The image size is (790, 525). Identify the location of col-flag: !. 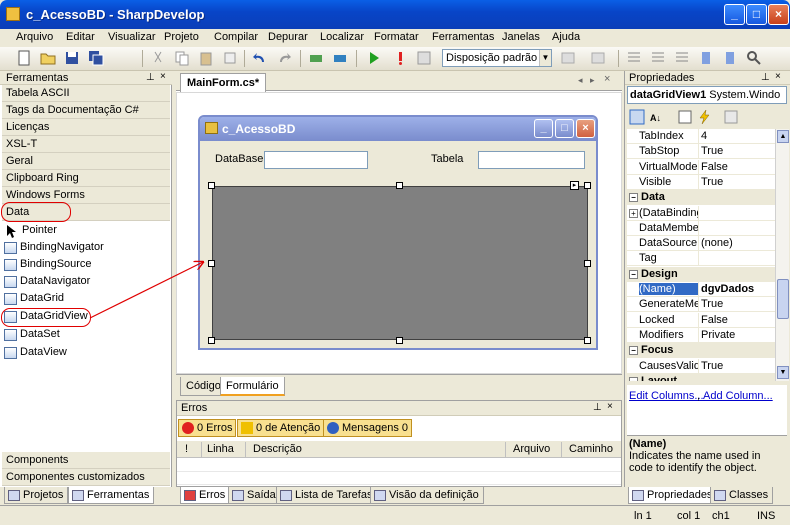
(186, 449).